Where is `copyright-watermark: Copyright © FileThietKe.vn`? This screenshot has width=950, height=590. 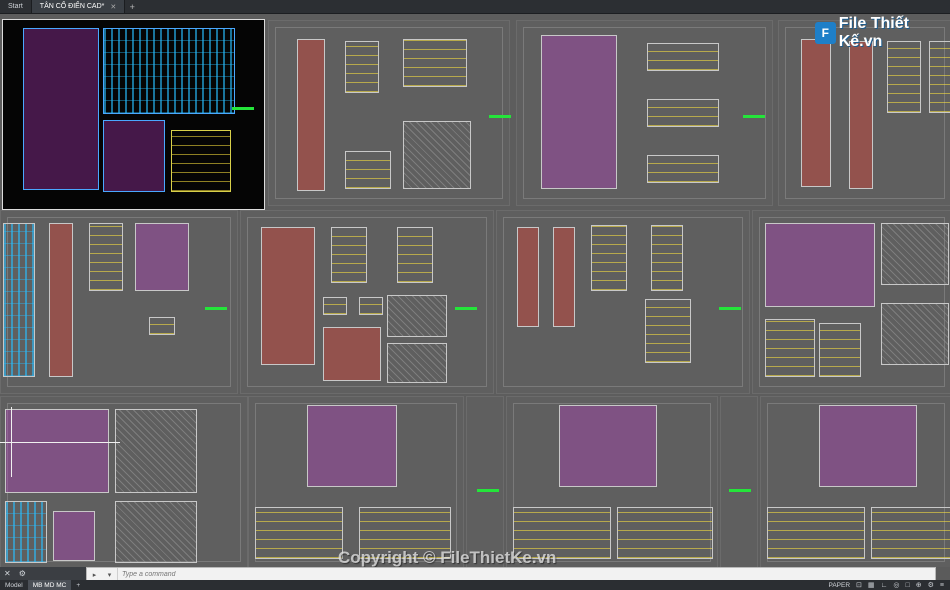
copyright-watermark: Copyright © FileThietKe.vn is located at coordinates (447, 557).